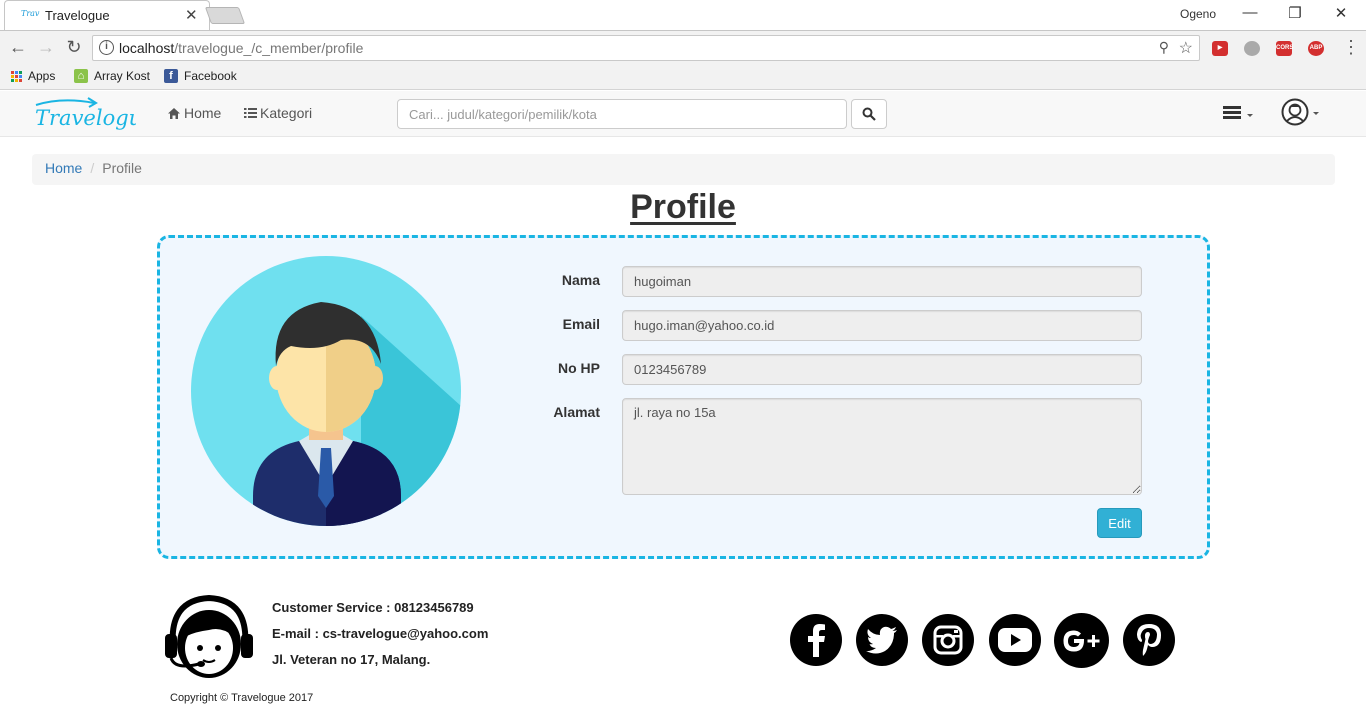 The width and height of the screenshot is (1366, 728). I want to click on restore-icon: ❐, so click(1295, 13).